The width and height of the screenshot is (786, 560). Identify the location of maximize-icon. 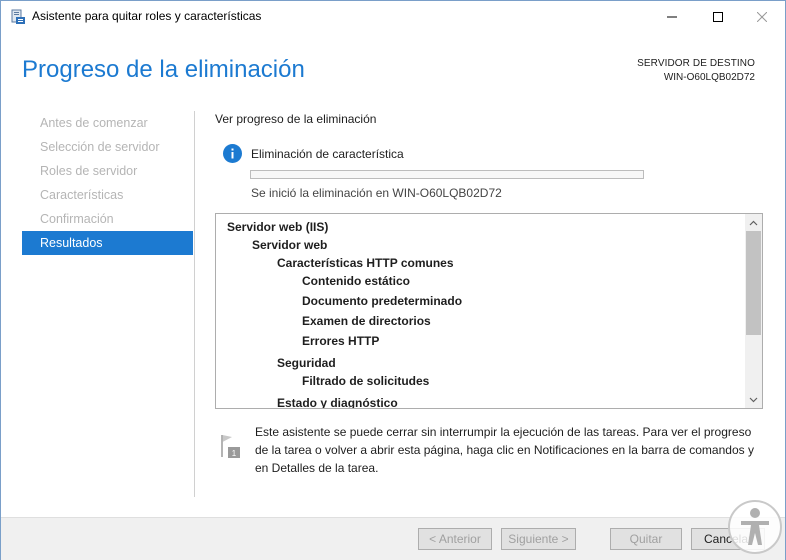
(718, 16).